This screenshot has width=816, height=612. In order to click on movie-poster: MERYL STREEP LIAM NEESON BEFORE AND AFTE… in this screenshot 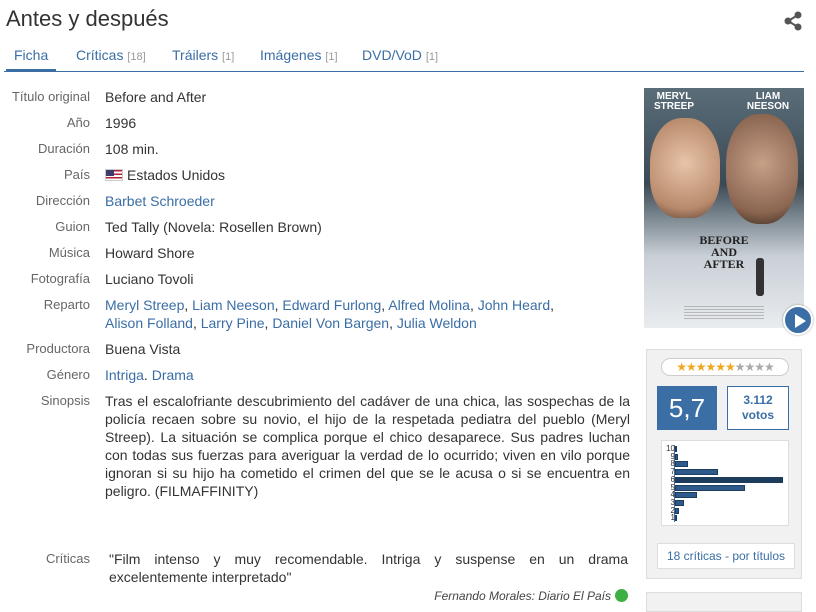, I will do `click(724, 208)`.